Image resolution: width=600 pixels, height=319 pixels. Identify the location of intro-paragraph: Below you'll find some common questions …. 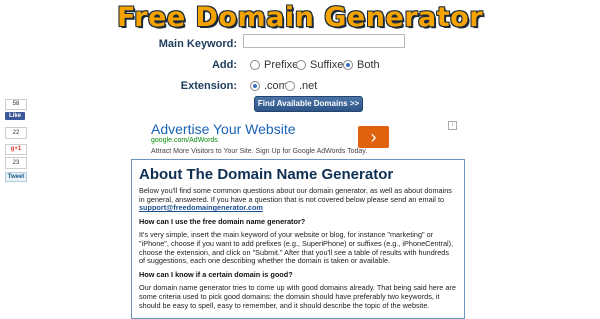
(298, 199).